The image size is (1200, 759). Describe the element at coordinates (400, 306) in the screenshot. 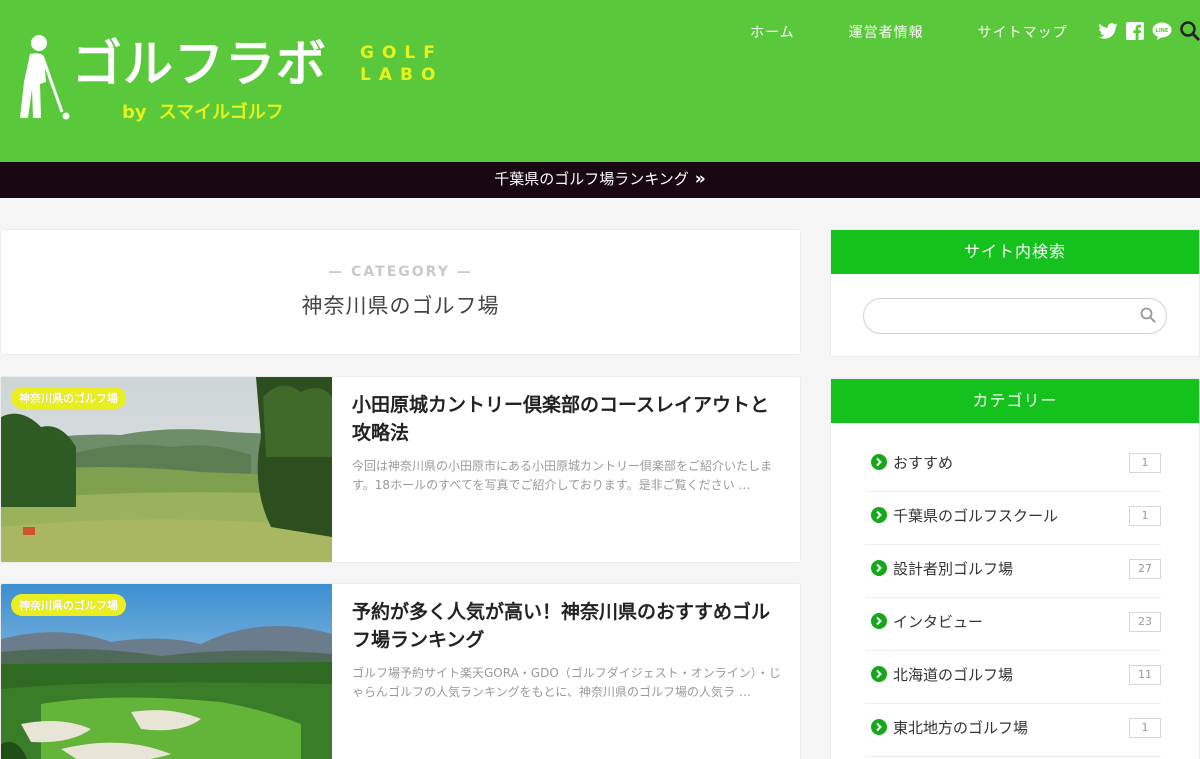

I see `page-title: 神奈川県のゴルフ場` at that location.